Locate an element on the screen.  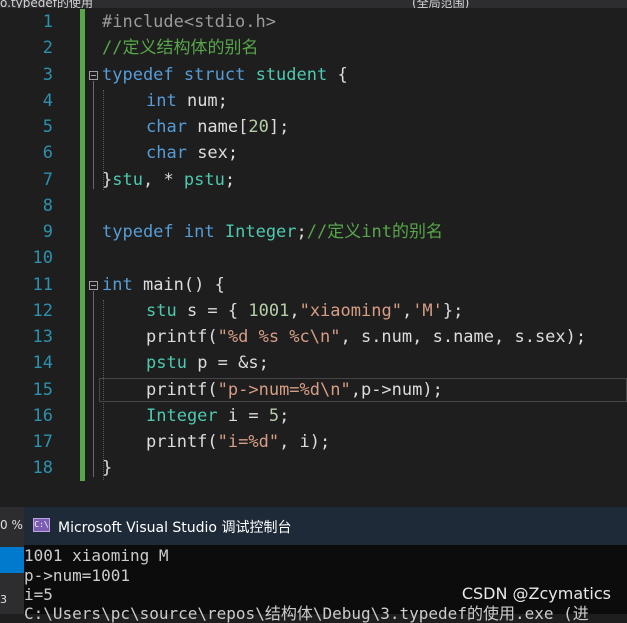
console-output-line: p->num=1001 is located at coordinates (77, 575).